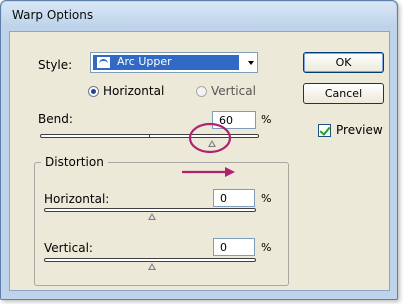 The height and width of the screenshot is (304, 404). Describe the element at coordinates (53, 15) in the screenshot. I see `dialog-title: Warp Options` at that location.